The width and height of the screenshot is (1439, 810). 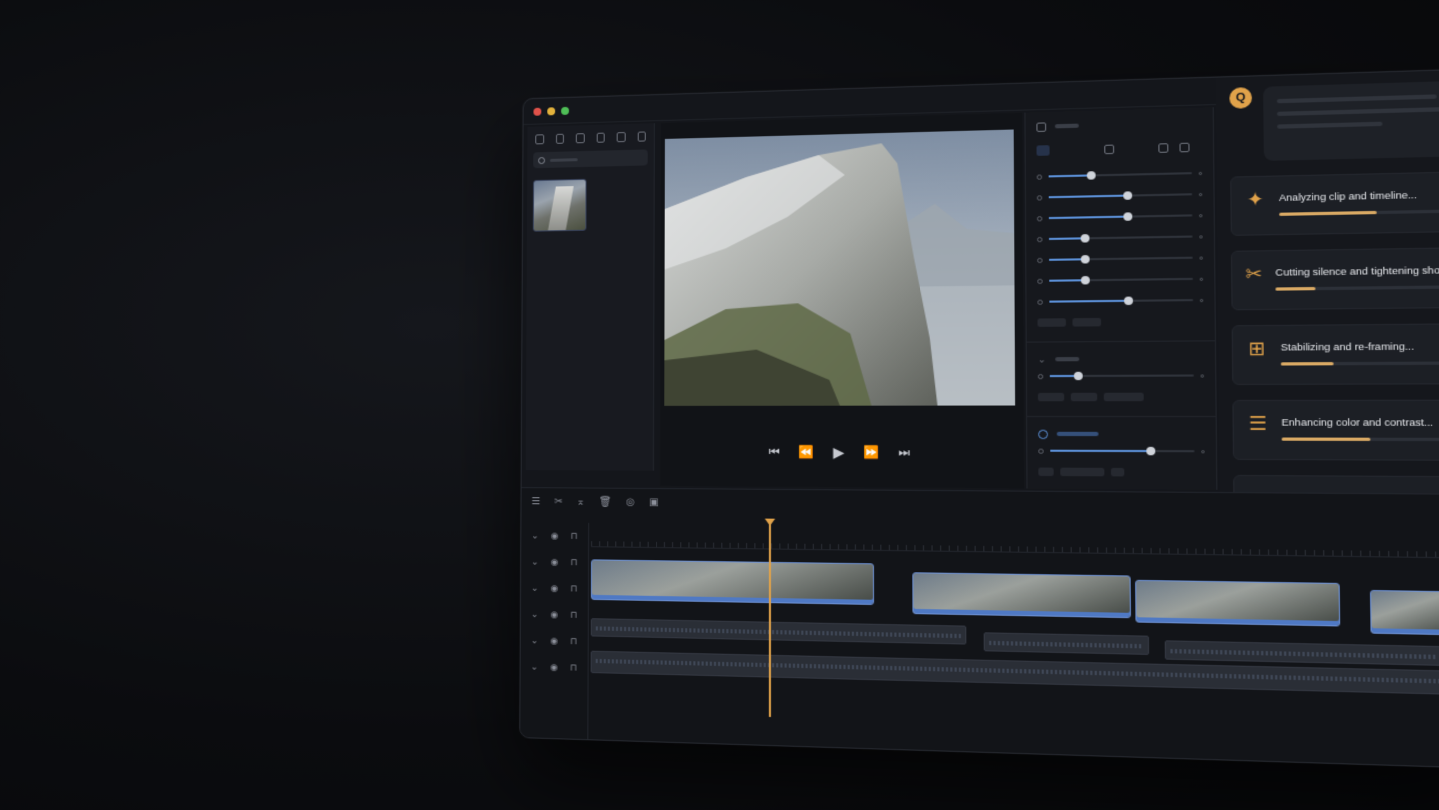 I want to click on play-button: ▶, so click(x=838, y=452).